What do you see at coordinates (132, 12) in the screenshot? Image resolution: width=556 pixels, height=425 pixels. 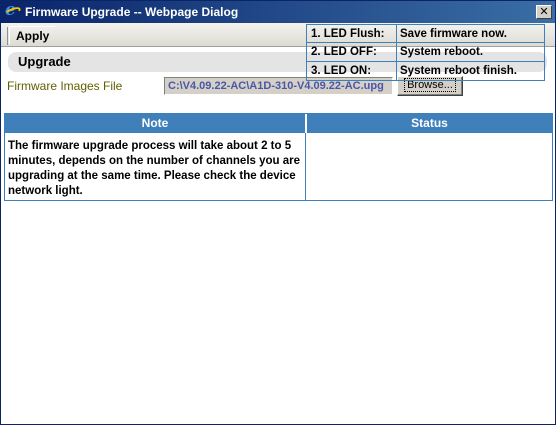 I see `window-title: Firmware Upgrade -- Webpage Dialog` at bounding box center [132, 12].